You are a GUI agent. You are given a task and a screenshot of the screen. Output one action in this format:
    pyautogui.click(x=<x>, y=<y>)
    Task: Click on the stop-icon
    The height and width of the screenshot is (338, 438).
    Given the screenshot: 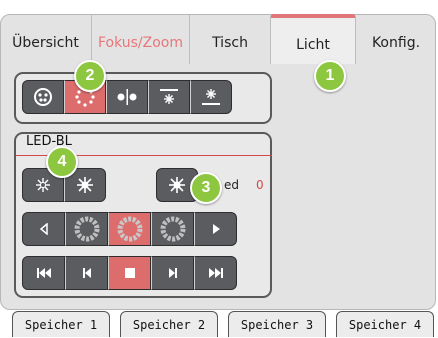 What is the action you would take?
    pyautogui.click(x=129, y=273)
    